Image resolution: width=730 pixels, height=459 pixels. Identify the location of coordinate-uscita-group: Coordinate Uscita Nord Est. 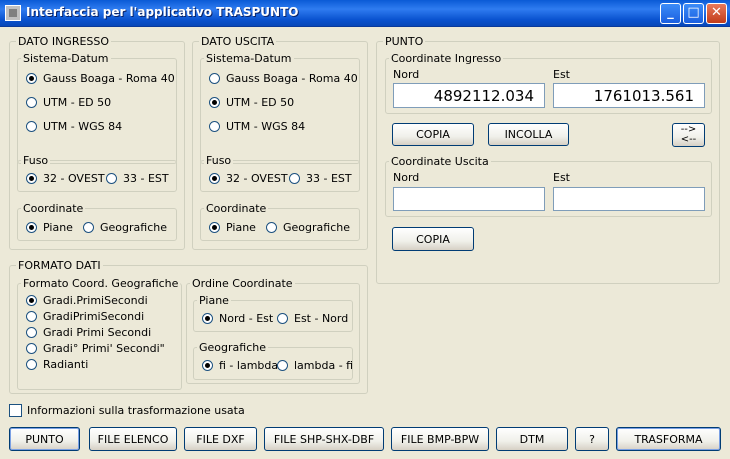
(548, 186).